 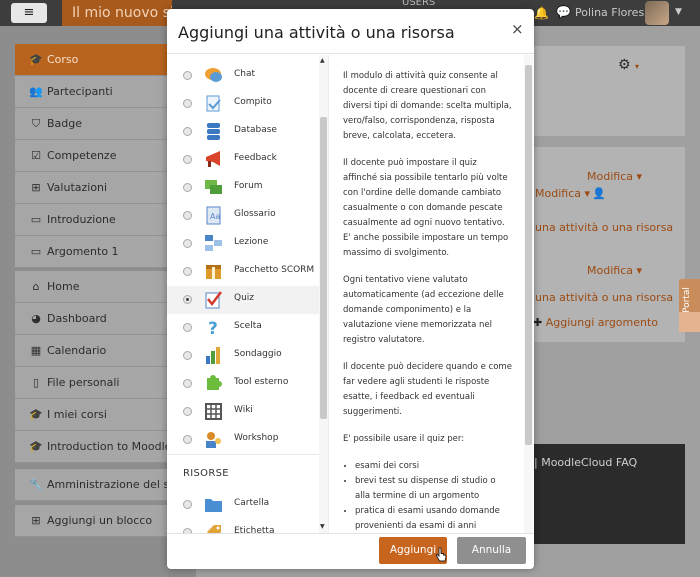 I want to click on sidebar-item-partecipanti: 👥 Partecipanti, so click(x=91, y=92).